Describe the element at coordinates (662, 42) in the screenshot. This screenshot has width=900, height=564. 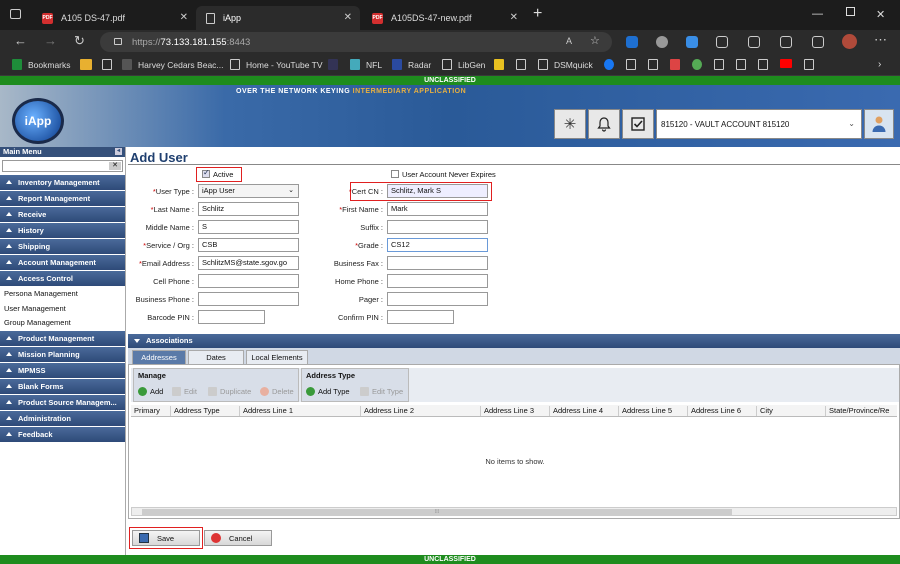
I see `extension-gray-icon` at that location.